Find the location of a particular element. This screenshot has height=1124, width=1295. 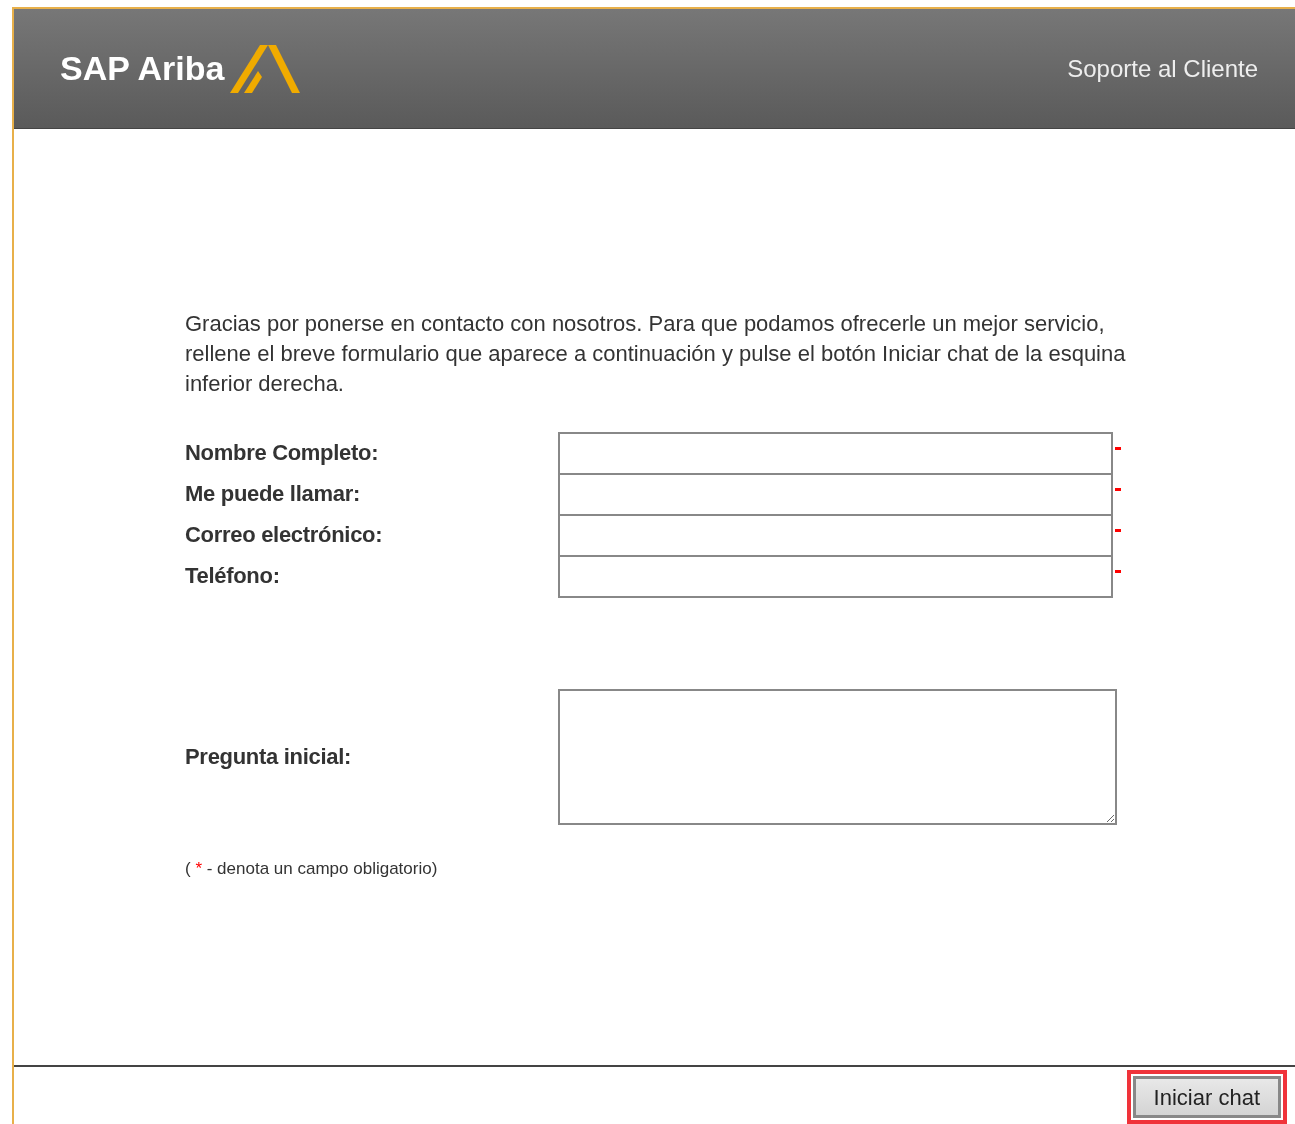

note-text: ( * - denota un campo obligatorio) is located at coordinates (311, 868).